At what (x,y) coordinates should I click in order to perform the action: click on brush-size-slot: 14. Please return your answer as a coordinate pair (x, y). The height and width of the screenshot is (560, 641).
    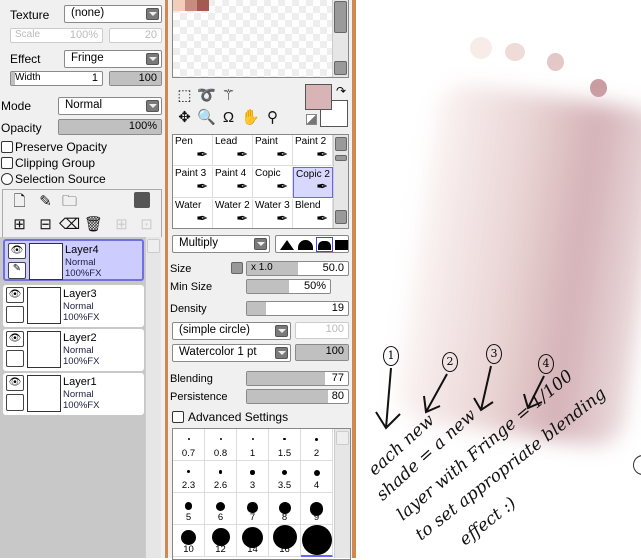
    Looking at the image, I should click on (253, 541).